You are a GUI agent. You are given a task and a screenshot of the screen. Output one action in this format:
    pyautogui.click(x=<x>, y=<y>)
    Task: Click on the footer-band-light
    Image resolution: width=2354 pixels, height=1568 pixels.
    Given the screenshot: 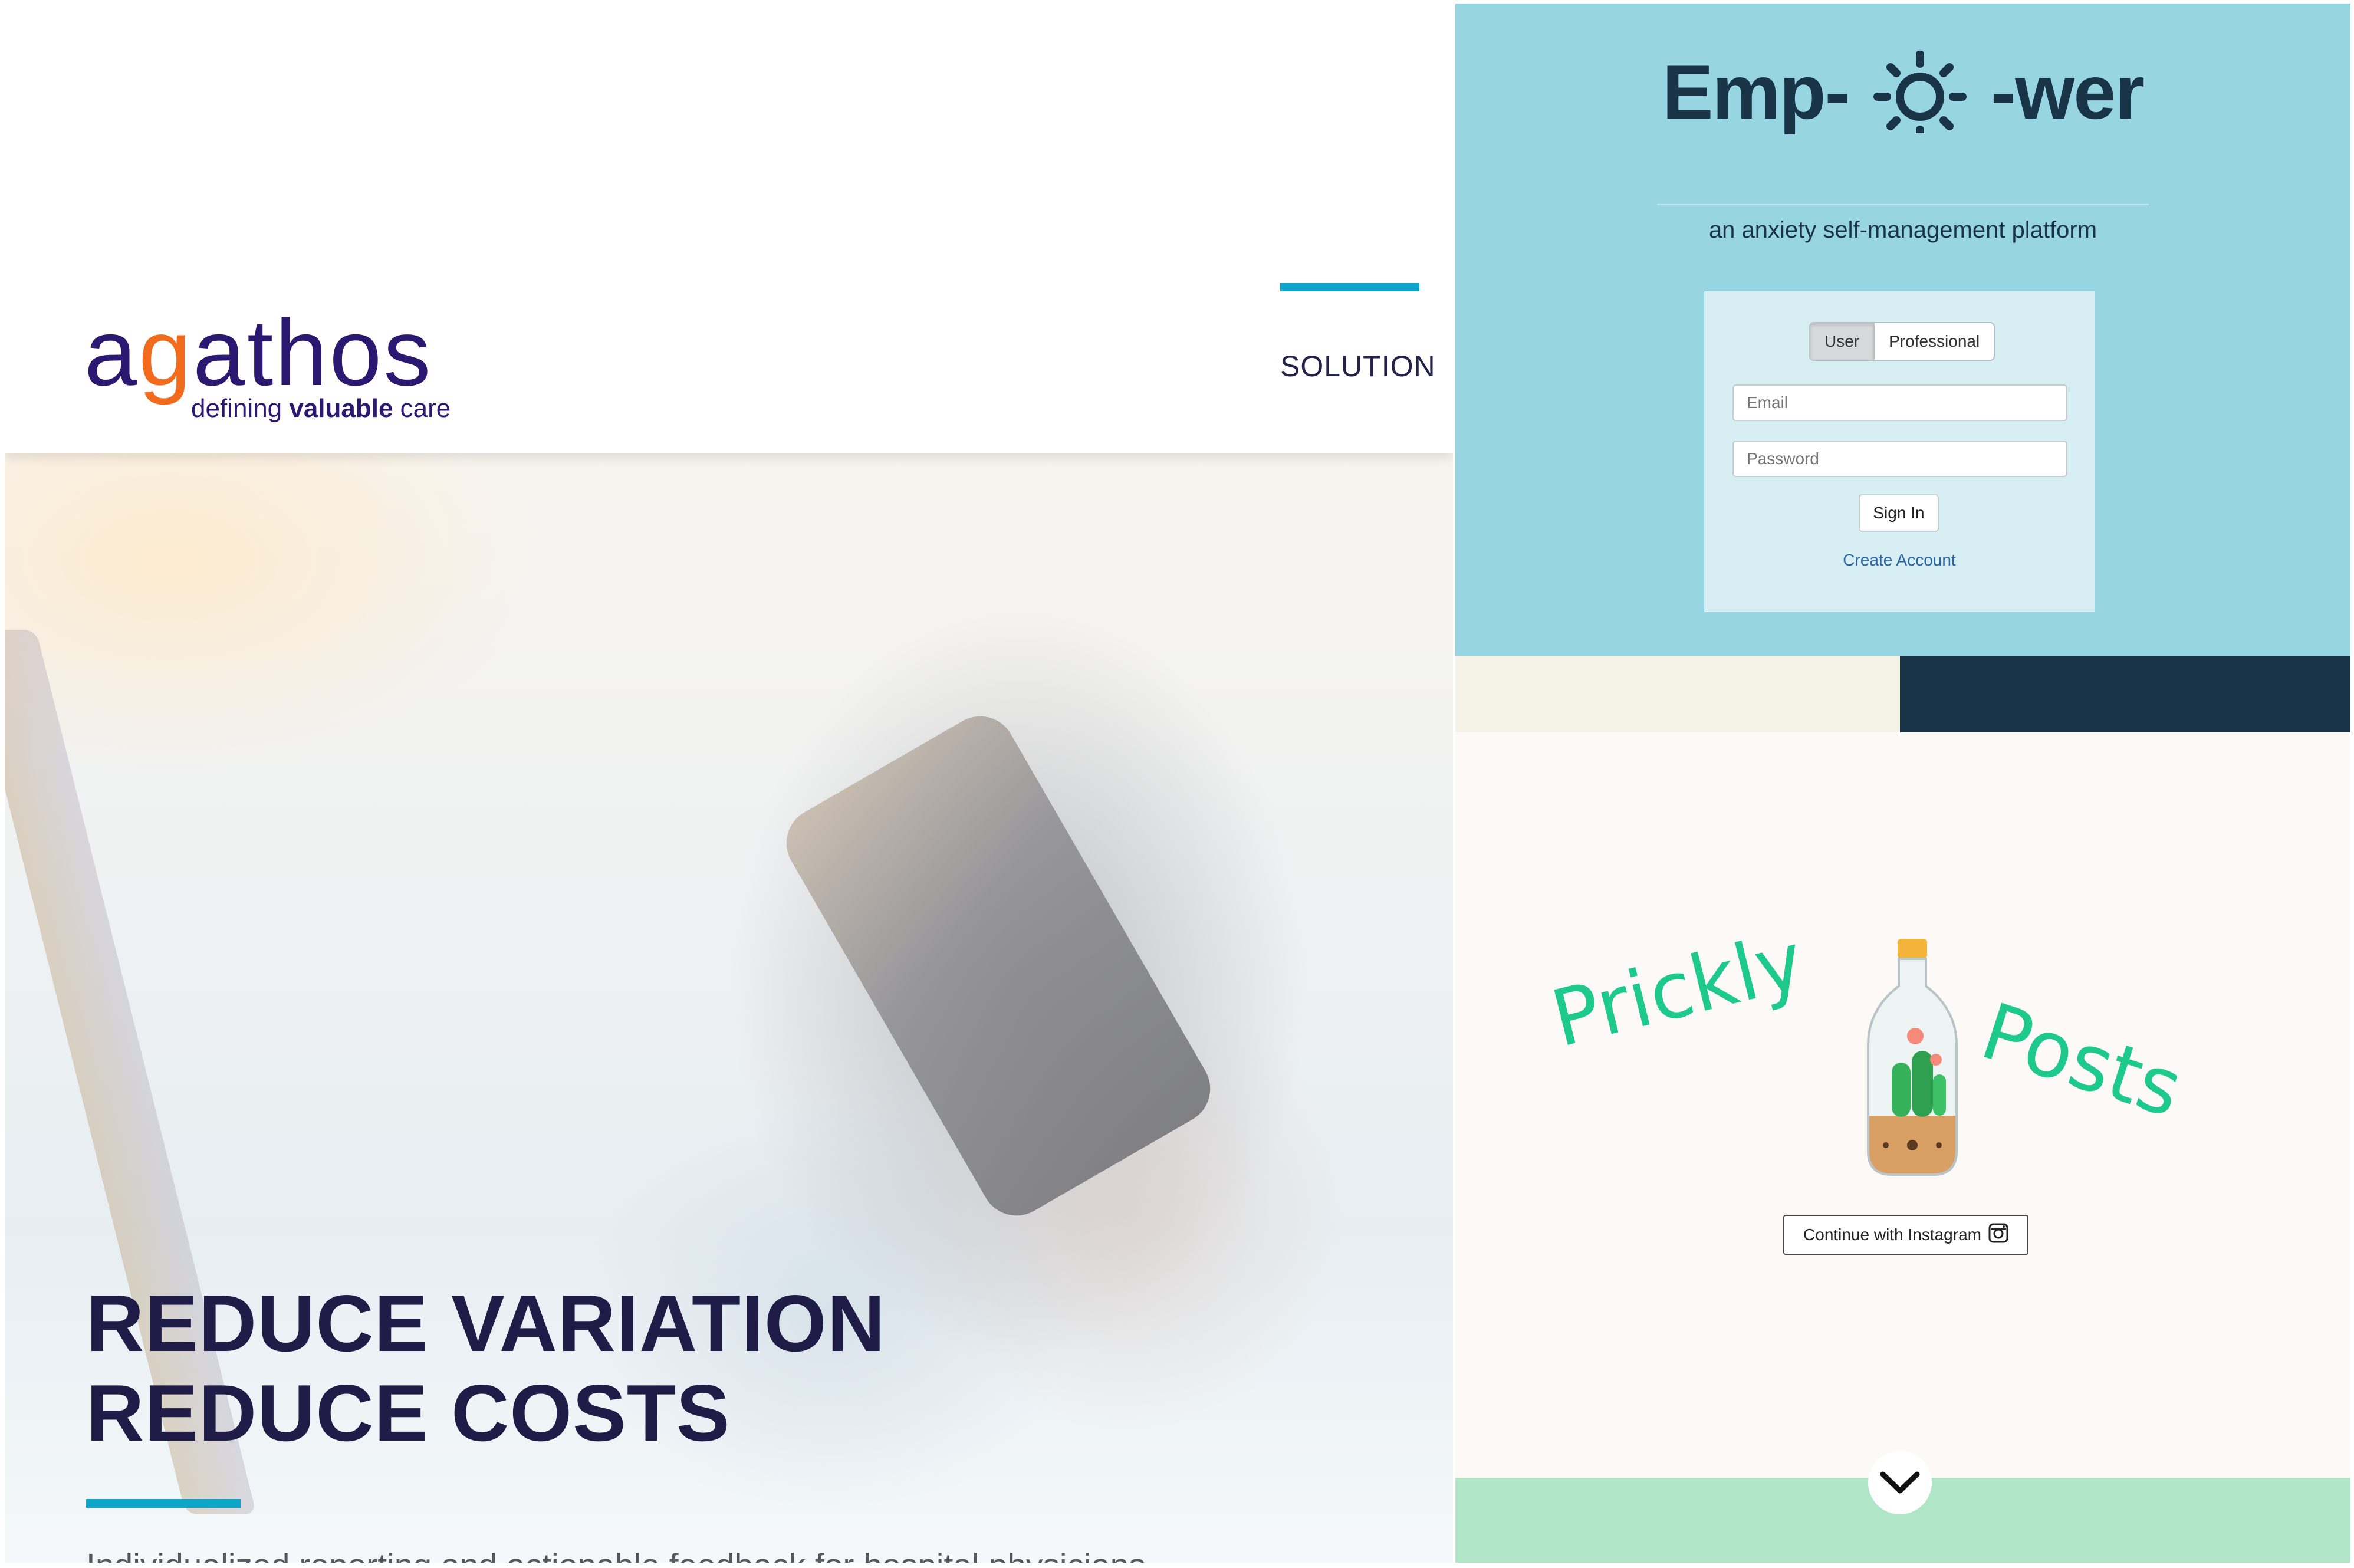 What is the action you would take?
    pyautogui.click(x=1677, y=694)
    